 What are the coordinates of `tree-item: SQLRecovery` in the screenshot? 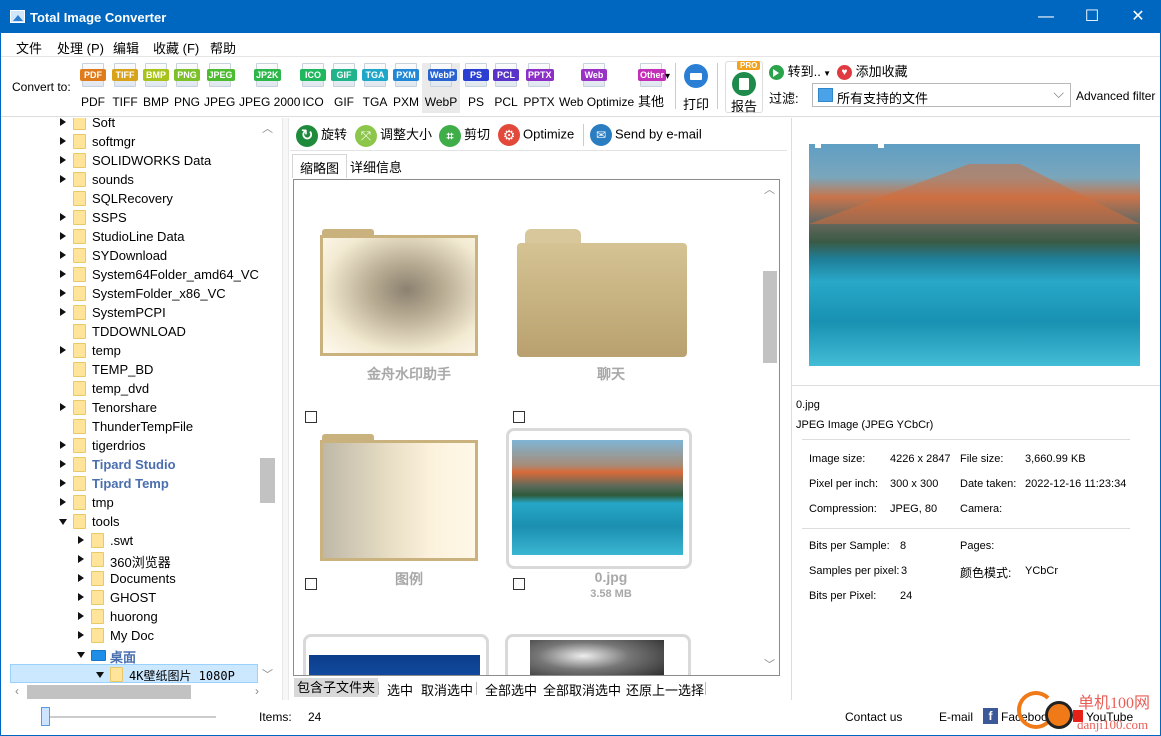 It's located at (132, 198).